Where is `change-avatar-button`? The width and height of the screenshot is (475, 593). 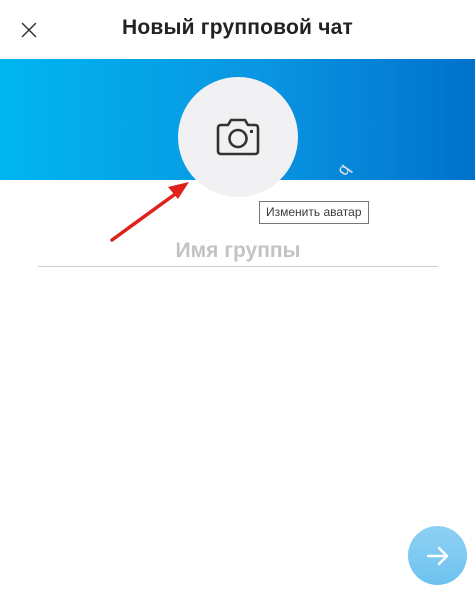 change-avatar-button is located at coordinates (238, 137).